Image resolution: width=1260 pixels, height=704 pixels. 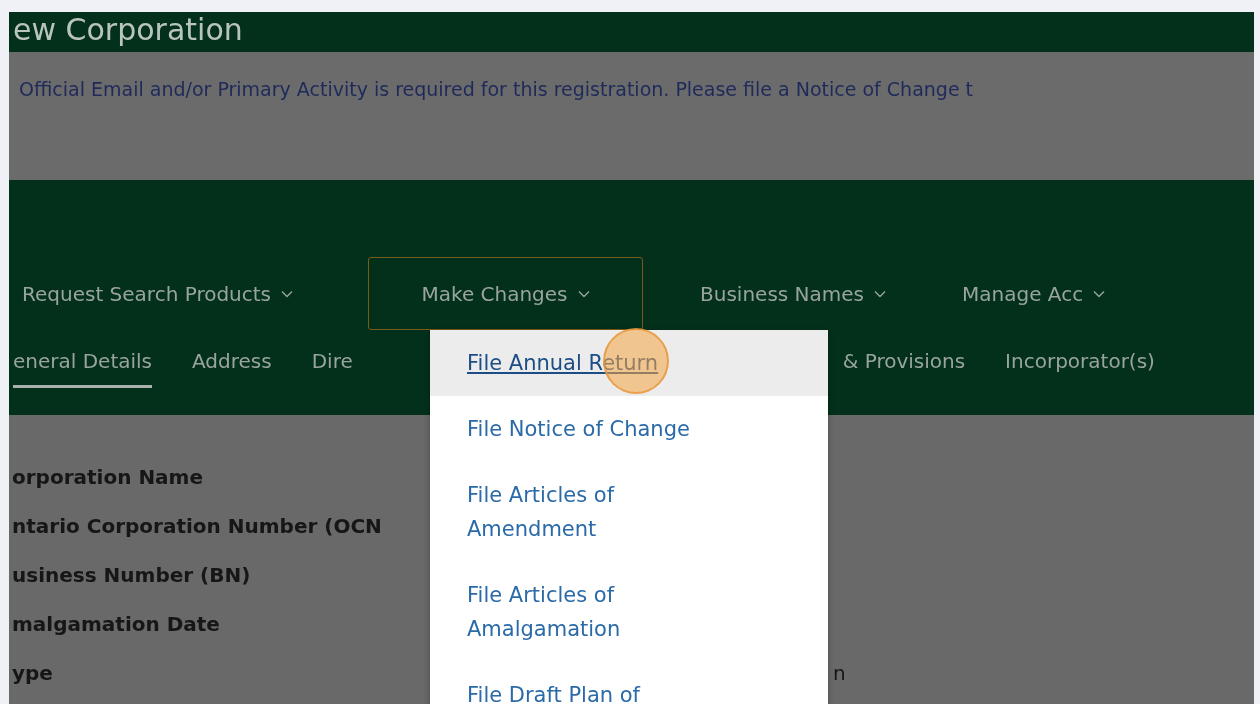 What do you see at coordinates (506, 293) in the screenshot?
I see `nav-menu-button: Make Changes` at bounding box center [506, 293].